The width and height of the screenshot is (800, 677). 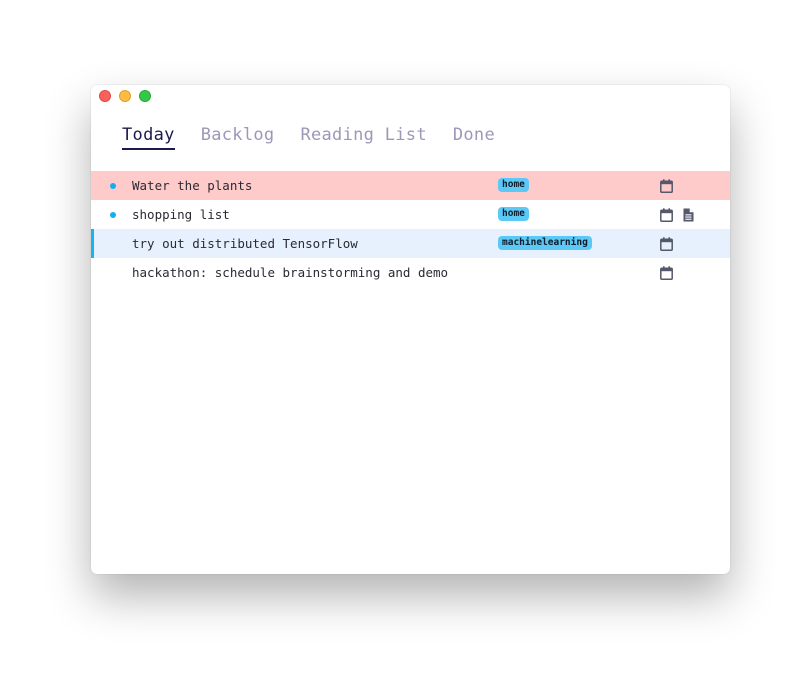 I want to click on task-list: Water the plants home shopping list home, so click(x=410, y=229).